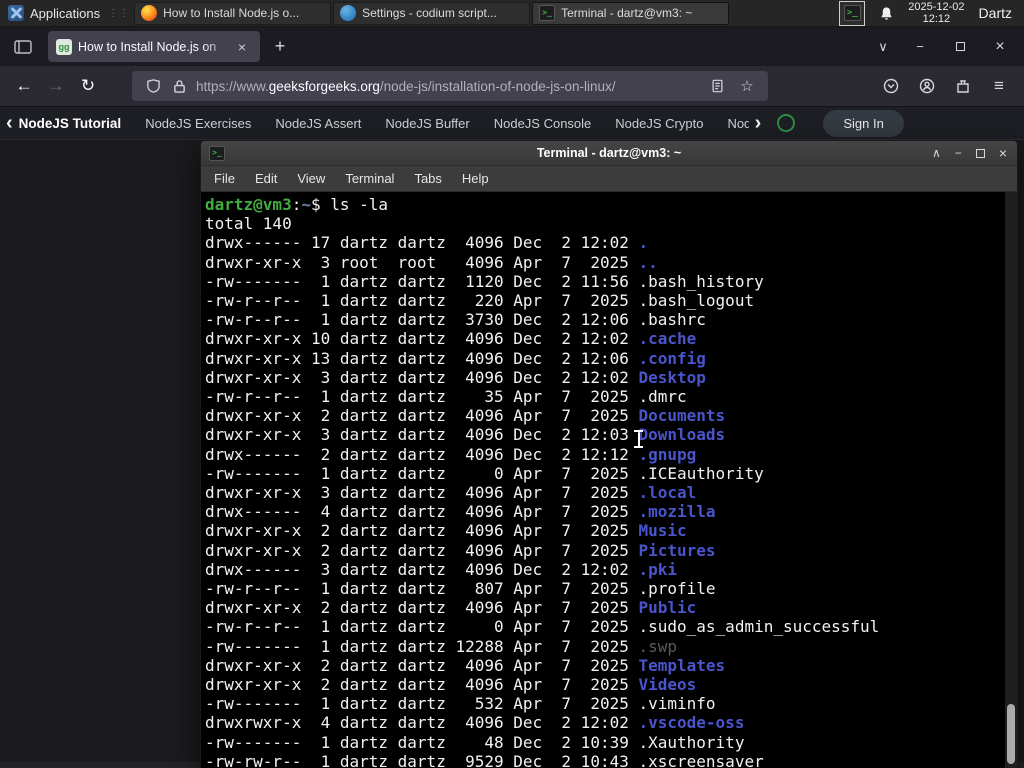 The width and height of the screenshot is (1024, 768). What do you see at coordinates (1011, 480) in the screenshot?
I see `terminal-scrollbar` at bounding box center [1011, 480].